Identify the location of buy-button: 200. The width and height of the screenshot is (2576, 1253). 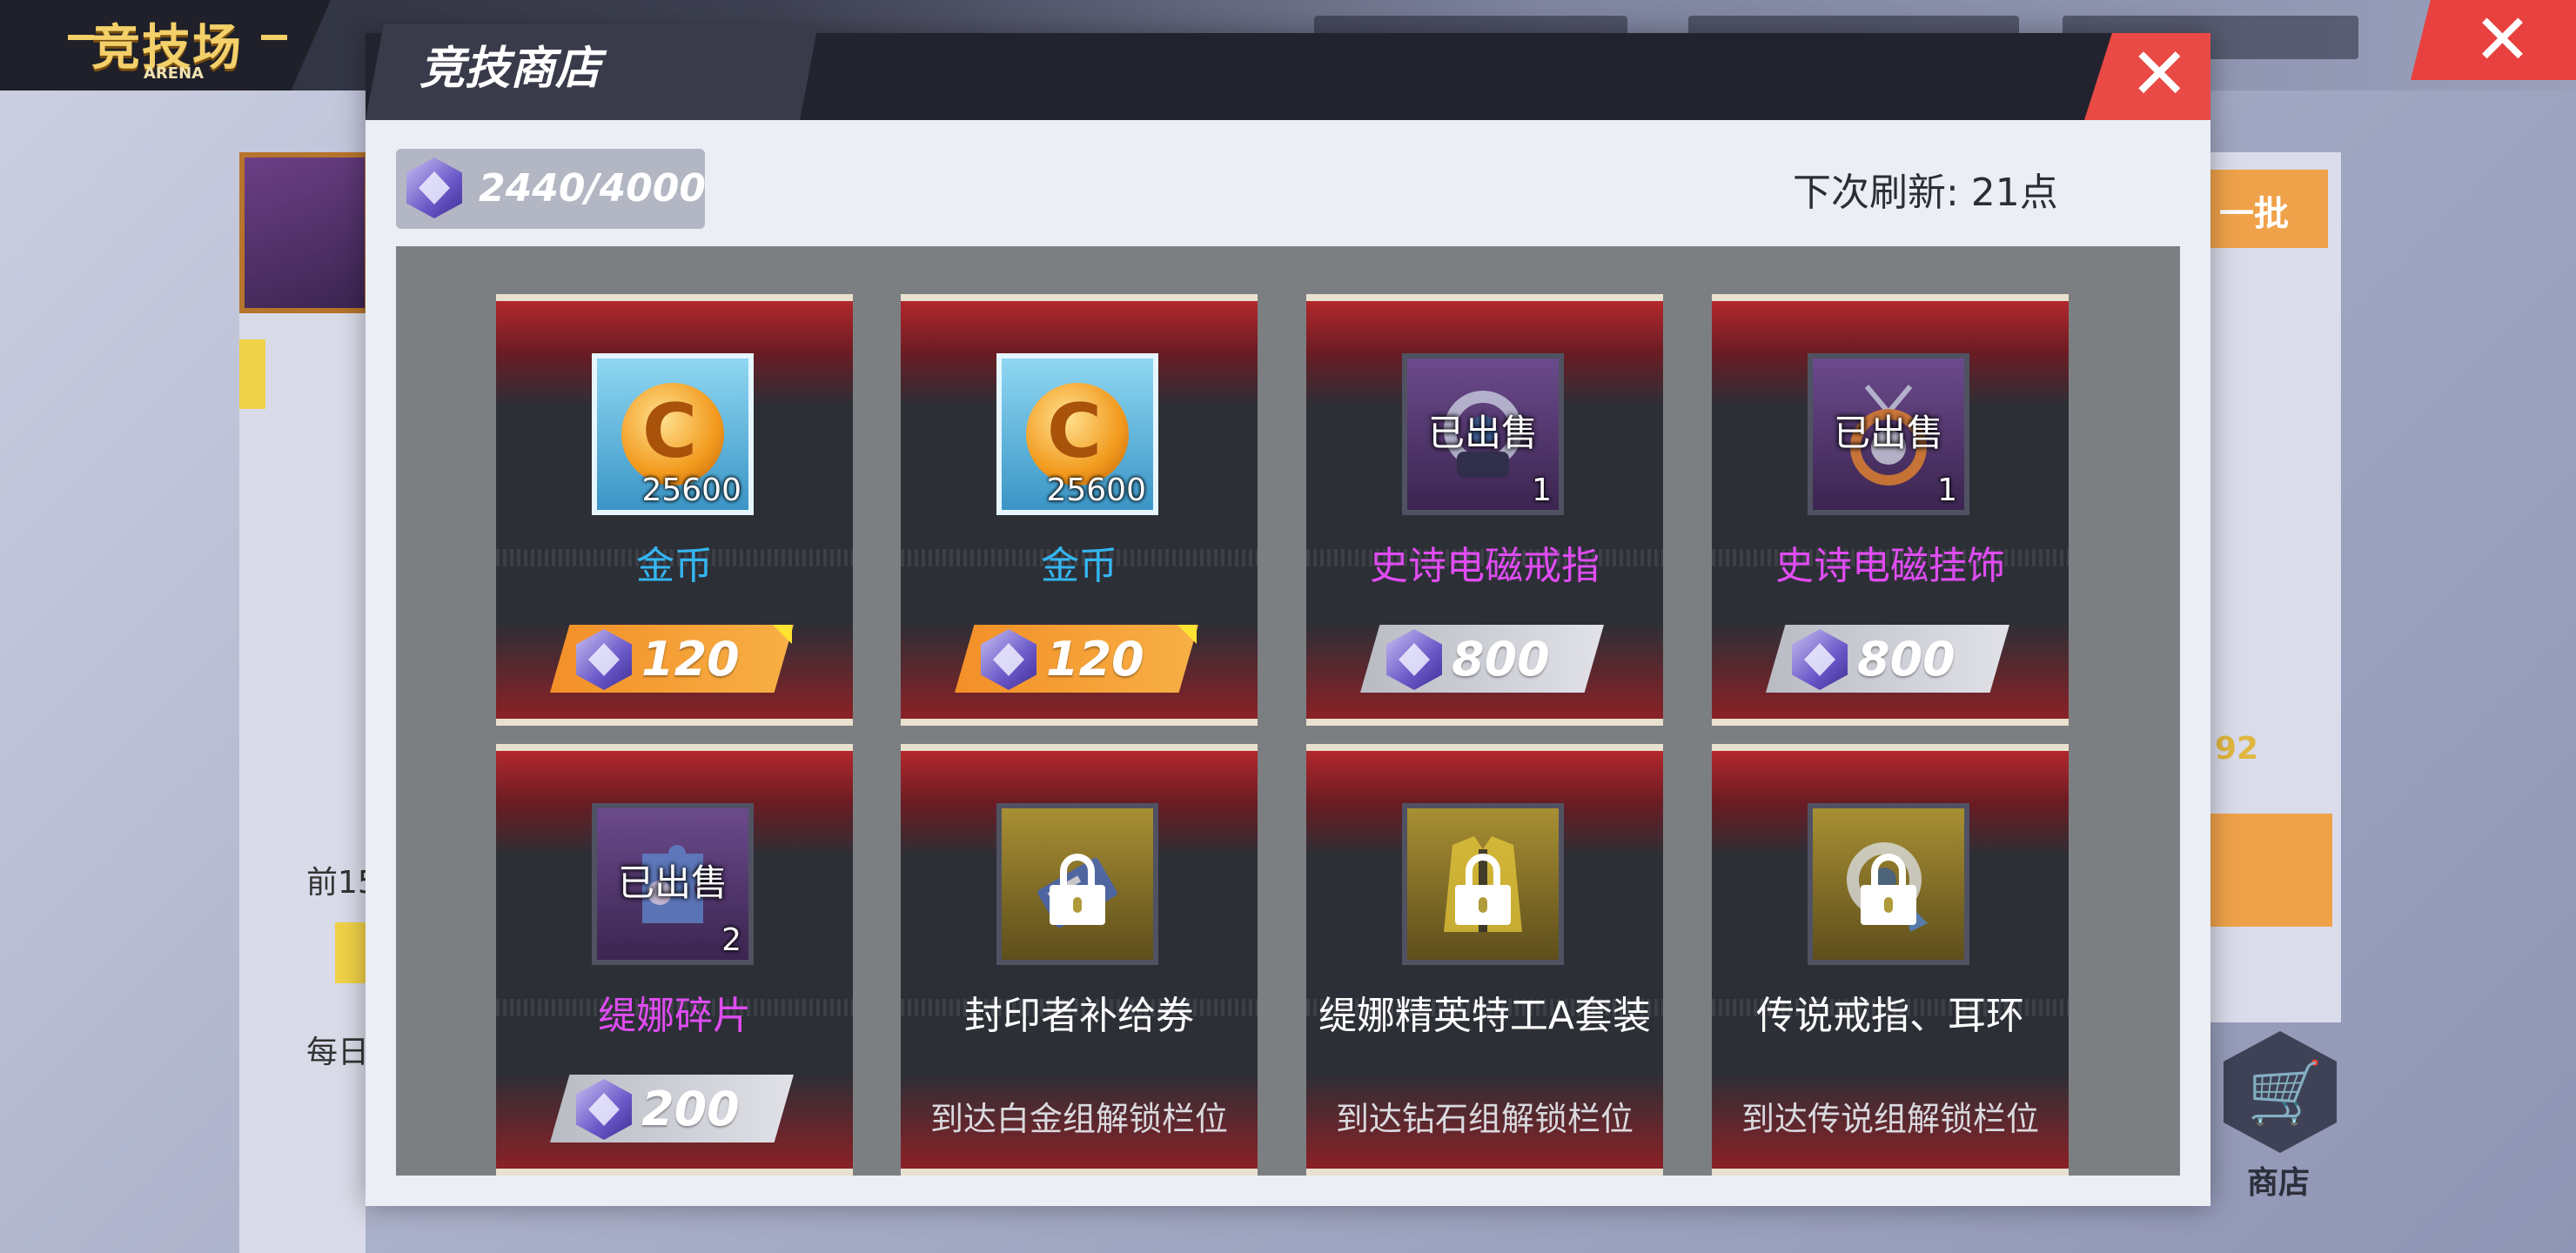
(672, 1108).